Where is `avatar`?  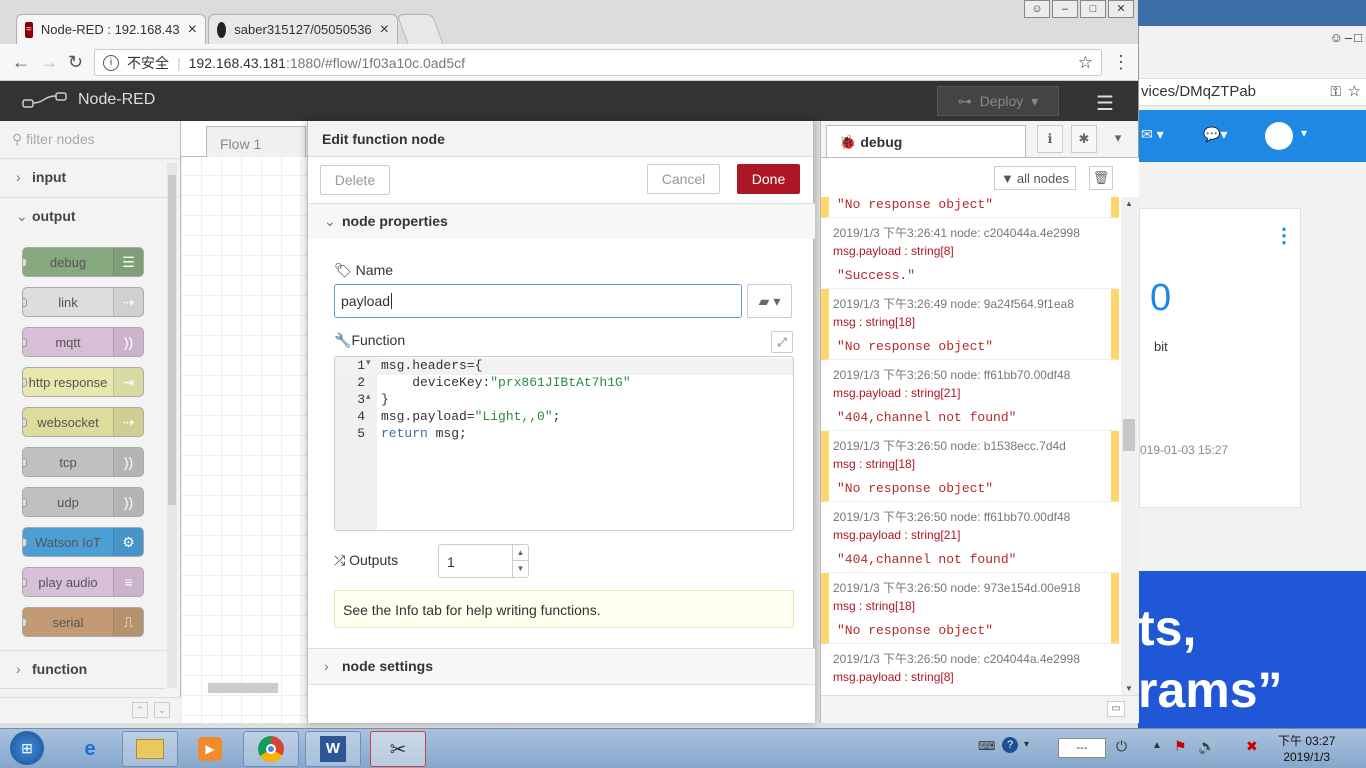 avatar is located at coordinates (1279, 136).